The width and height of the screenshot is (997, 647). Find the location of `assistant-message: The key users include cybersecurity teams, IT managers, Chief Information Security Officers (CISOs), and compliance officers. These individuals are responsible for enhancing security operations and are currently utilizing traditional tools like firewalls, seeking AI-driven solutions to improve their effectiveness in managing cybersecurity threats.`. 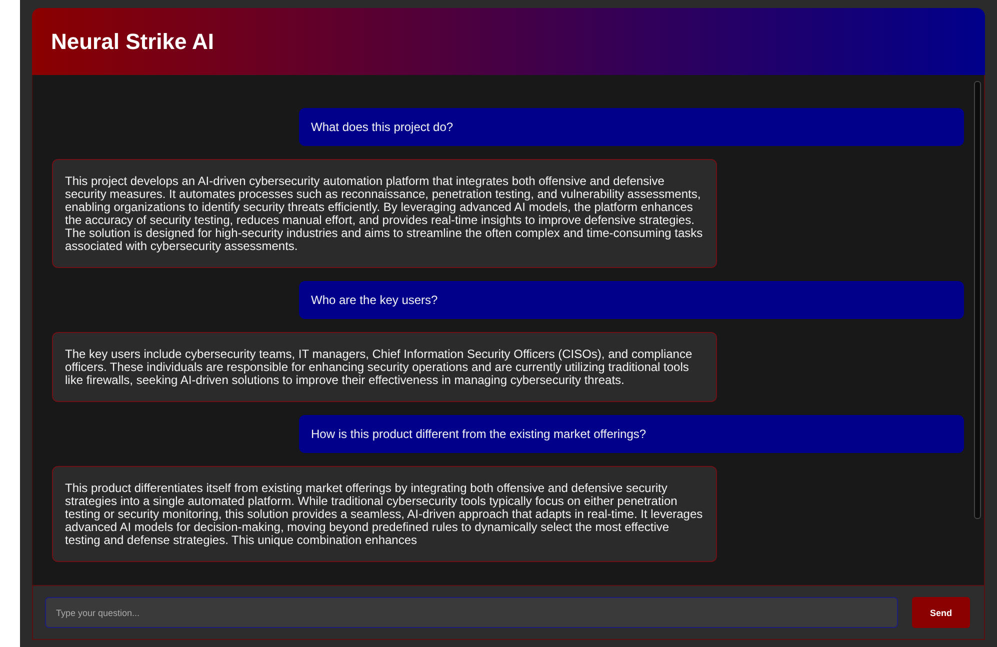

assistant-message: The key users include cybersecurity teams, IT managers, Chief Information Security Officers (CISOs), and compliance officers. These individuals are responsible for enhancing security operations and are currently utilizing traditional tools like firewalls, seeking AI-driven solutions to improve their effectiveness in managing cybersecurity threats. is located at coordinates (384, 367).